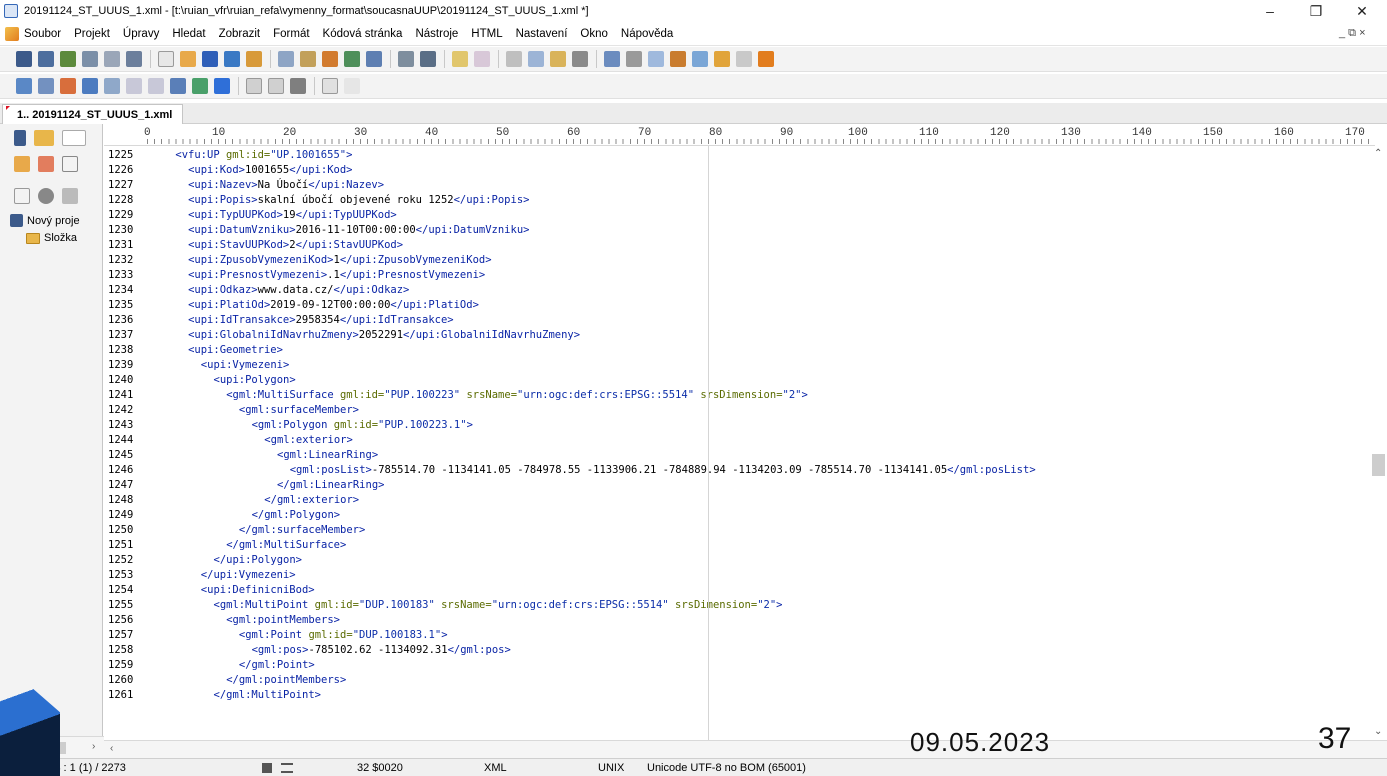 This screenshot has height=776, width=1387. What do you see at coordinates (346, 215) in the screenshot?
I see `xml-tag: </upi:TypUUPKod>` at bounding box center [346, 215].